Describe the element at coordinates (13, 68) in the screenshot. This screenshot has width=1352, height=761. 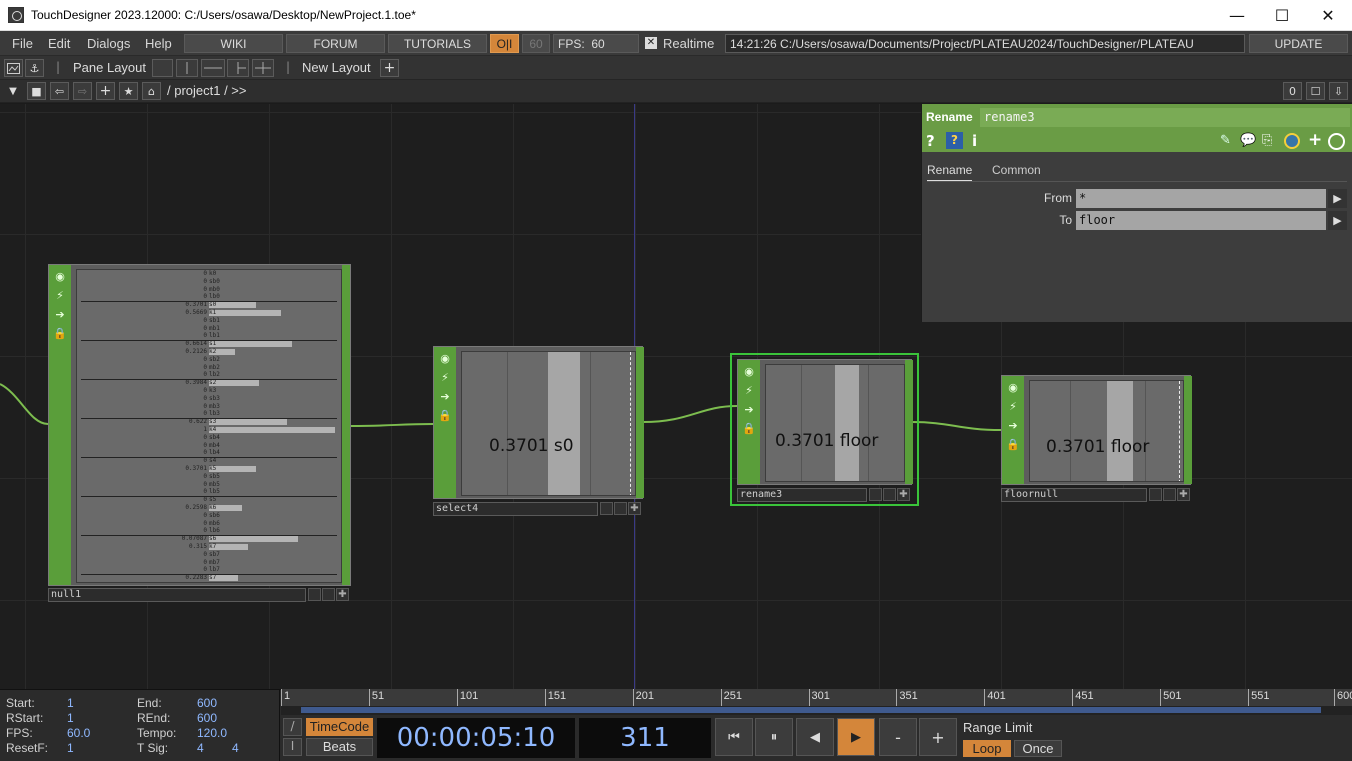
I see `pane-type-icon` at that location.